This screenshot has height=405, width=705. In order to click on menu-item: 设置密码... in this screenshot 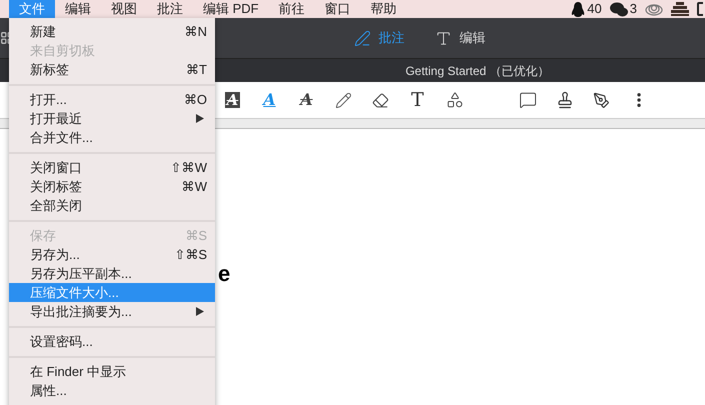, I will do `click(112, 341)`.